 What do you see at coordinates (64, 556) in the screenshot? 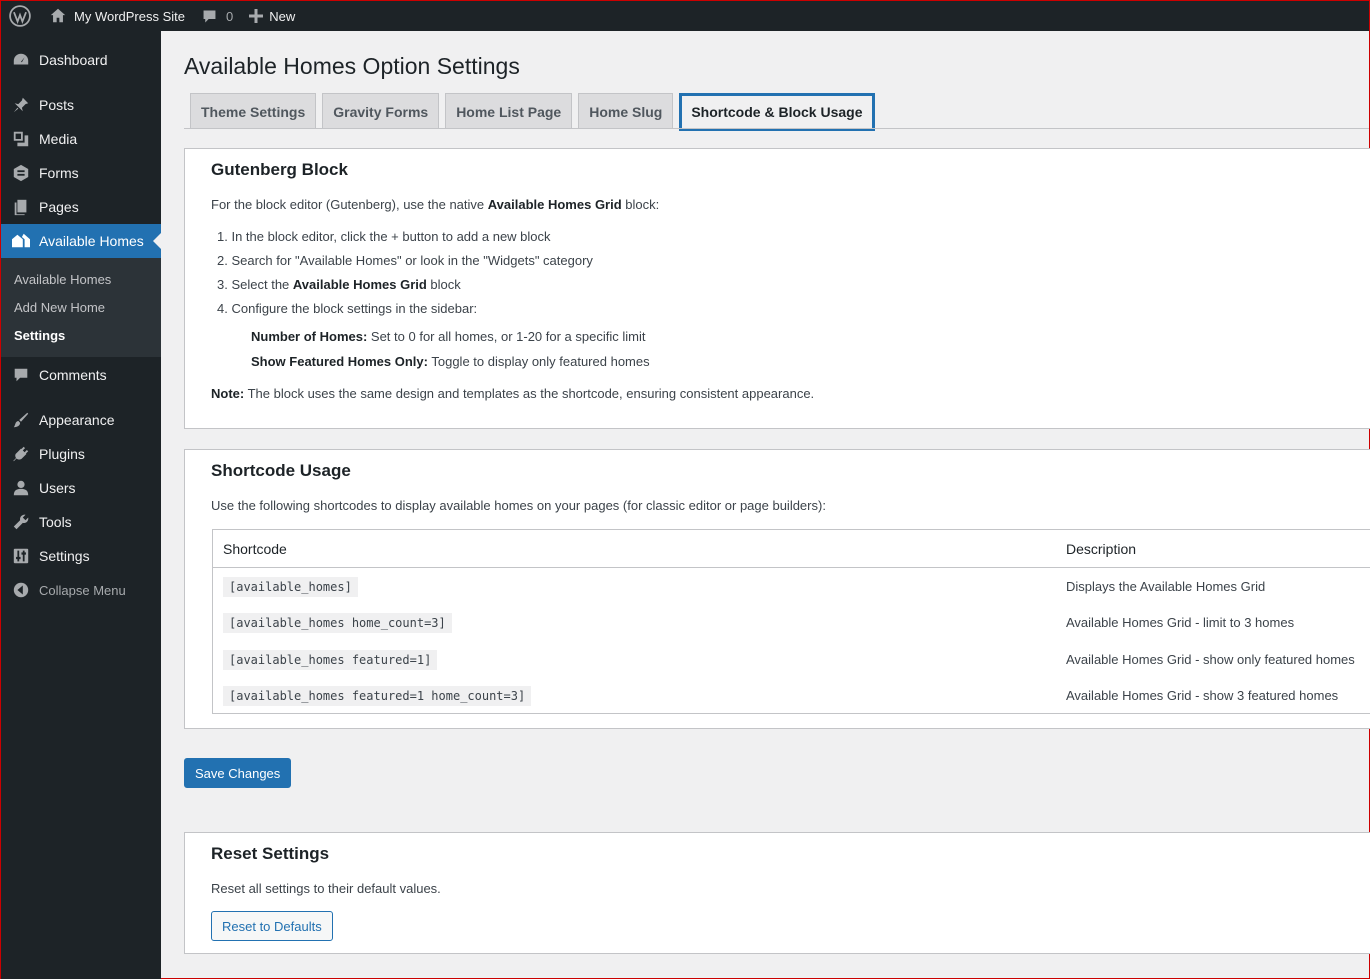
I see `sidebar-item-label: Settings` at bounding box center [64, 556].